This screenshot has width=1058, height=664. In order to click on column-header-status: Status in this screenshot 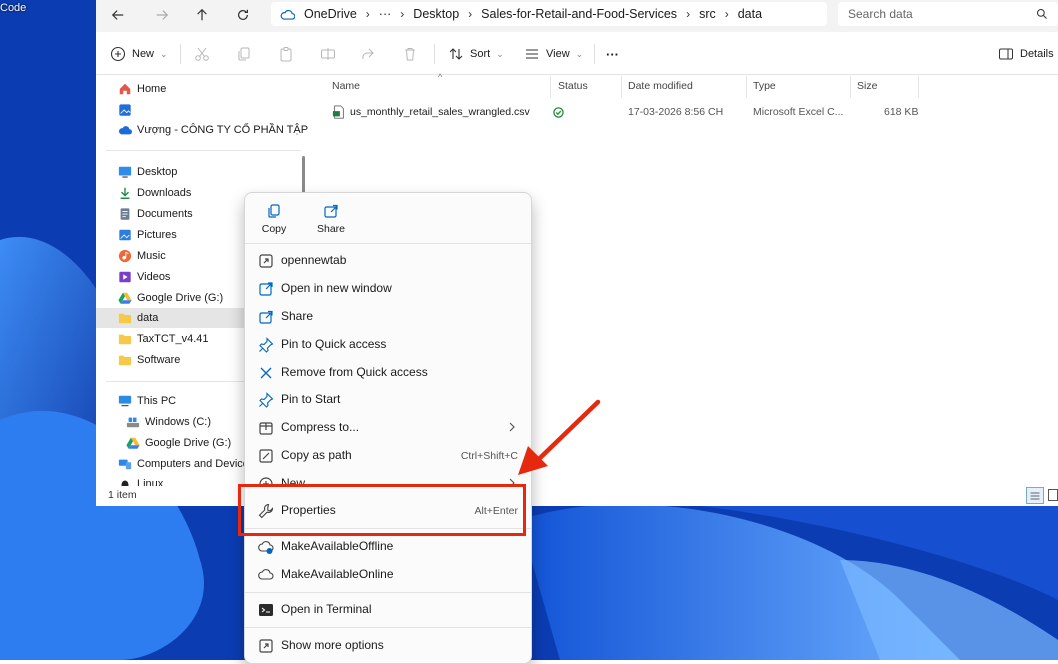, I will do `click(573, 86)`.